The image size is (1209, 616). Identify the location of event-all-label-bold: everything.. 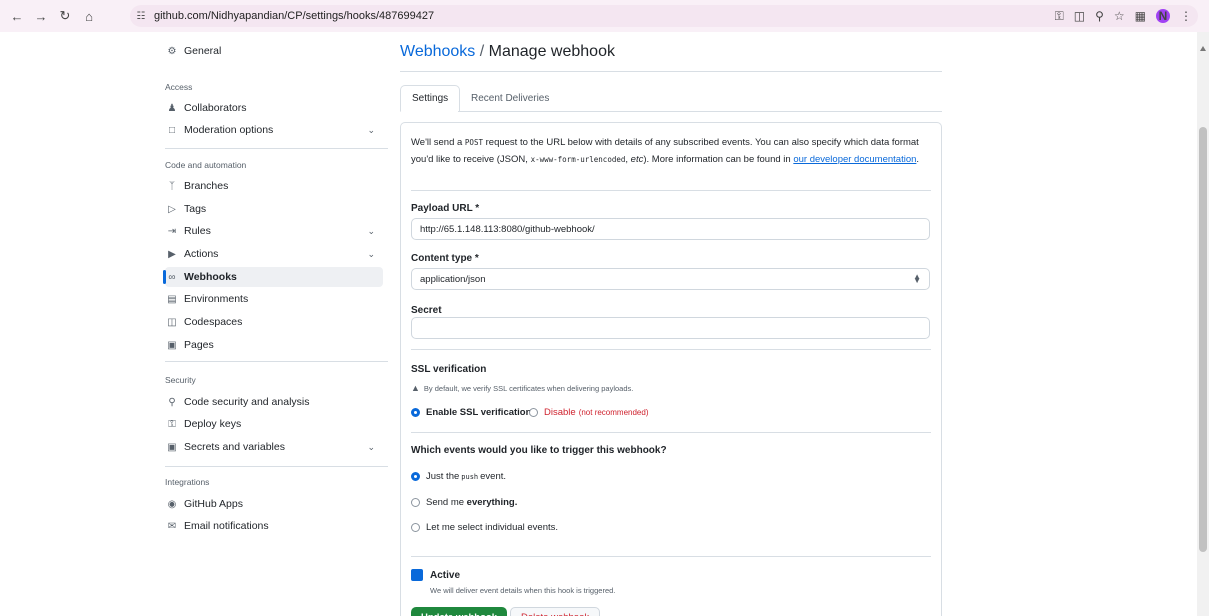
(492, 502).